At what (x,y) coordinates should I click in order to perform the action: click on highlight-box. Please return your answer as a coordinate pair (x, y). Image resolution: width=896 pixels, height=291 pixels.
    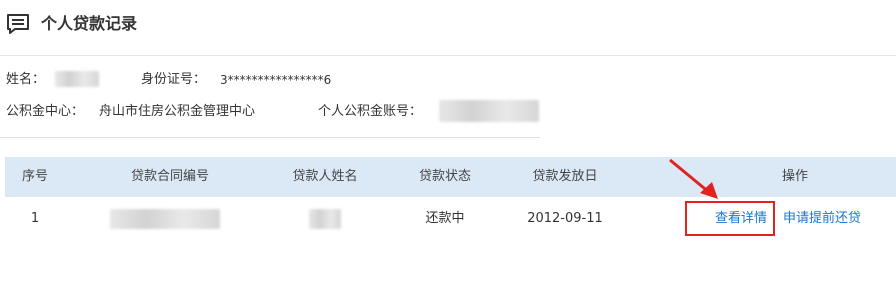
    Looking at the image, I should click on (730, 218).